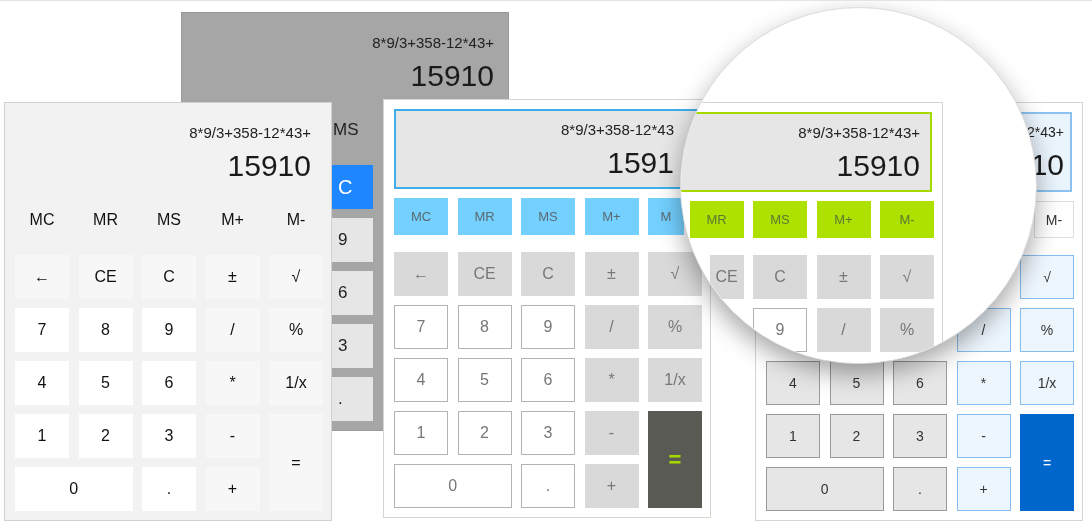 The width and height of the screenshot is (1092, 526). What do you see at coordinates (617, 129) in the screenshot?
I see `expression-text: 8*9/3+358-12*43` at bounding box center [617, 129].